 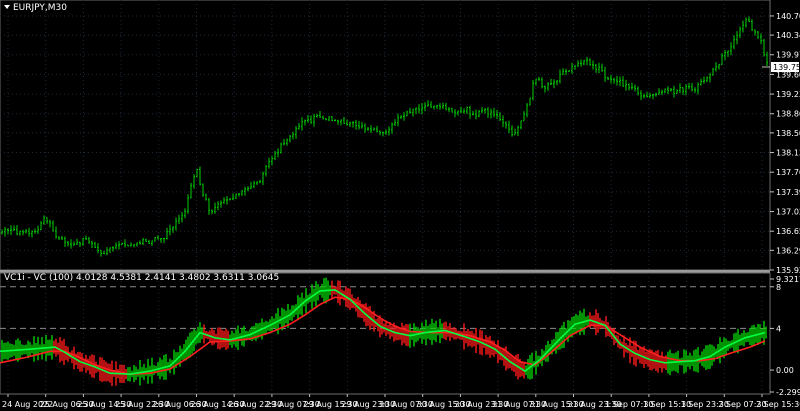 What do you see at coordinates (788, 94) in the screenshot?
I see `price-tick-label: 139.230` at bounding box center [788, 94].